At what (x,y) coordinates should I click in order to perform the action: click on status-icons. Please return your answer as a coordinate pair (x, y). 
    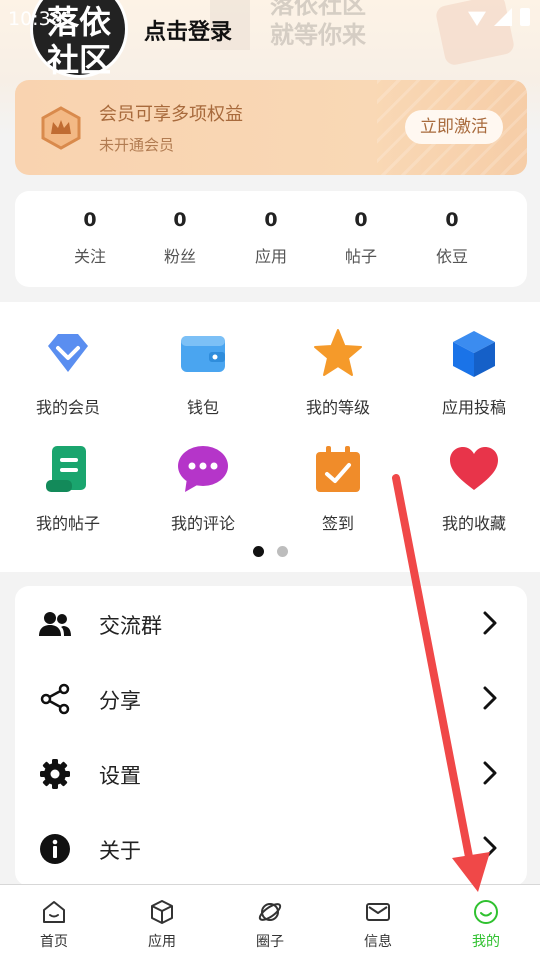
    Looking at the image, I should click on (499, 17).